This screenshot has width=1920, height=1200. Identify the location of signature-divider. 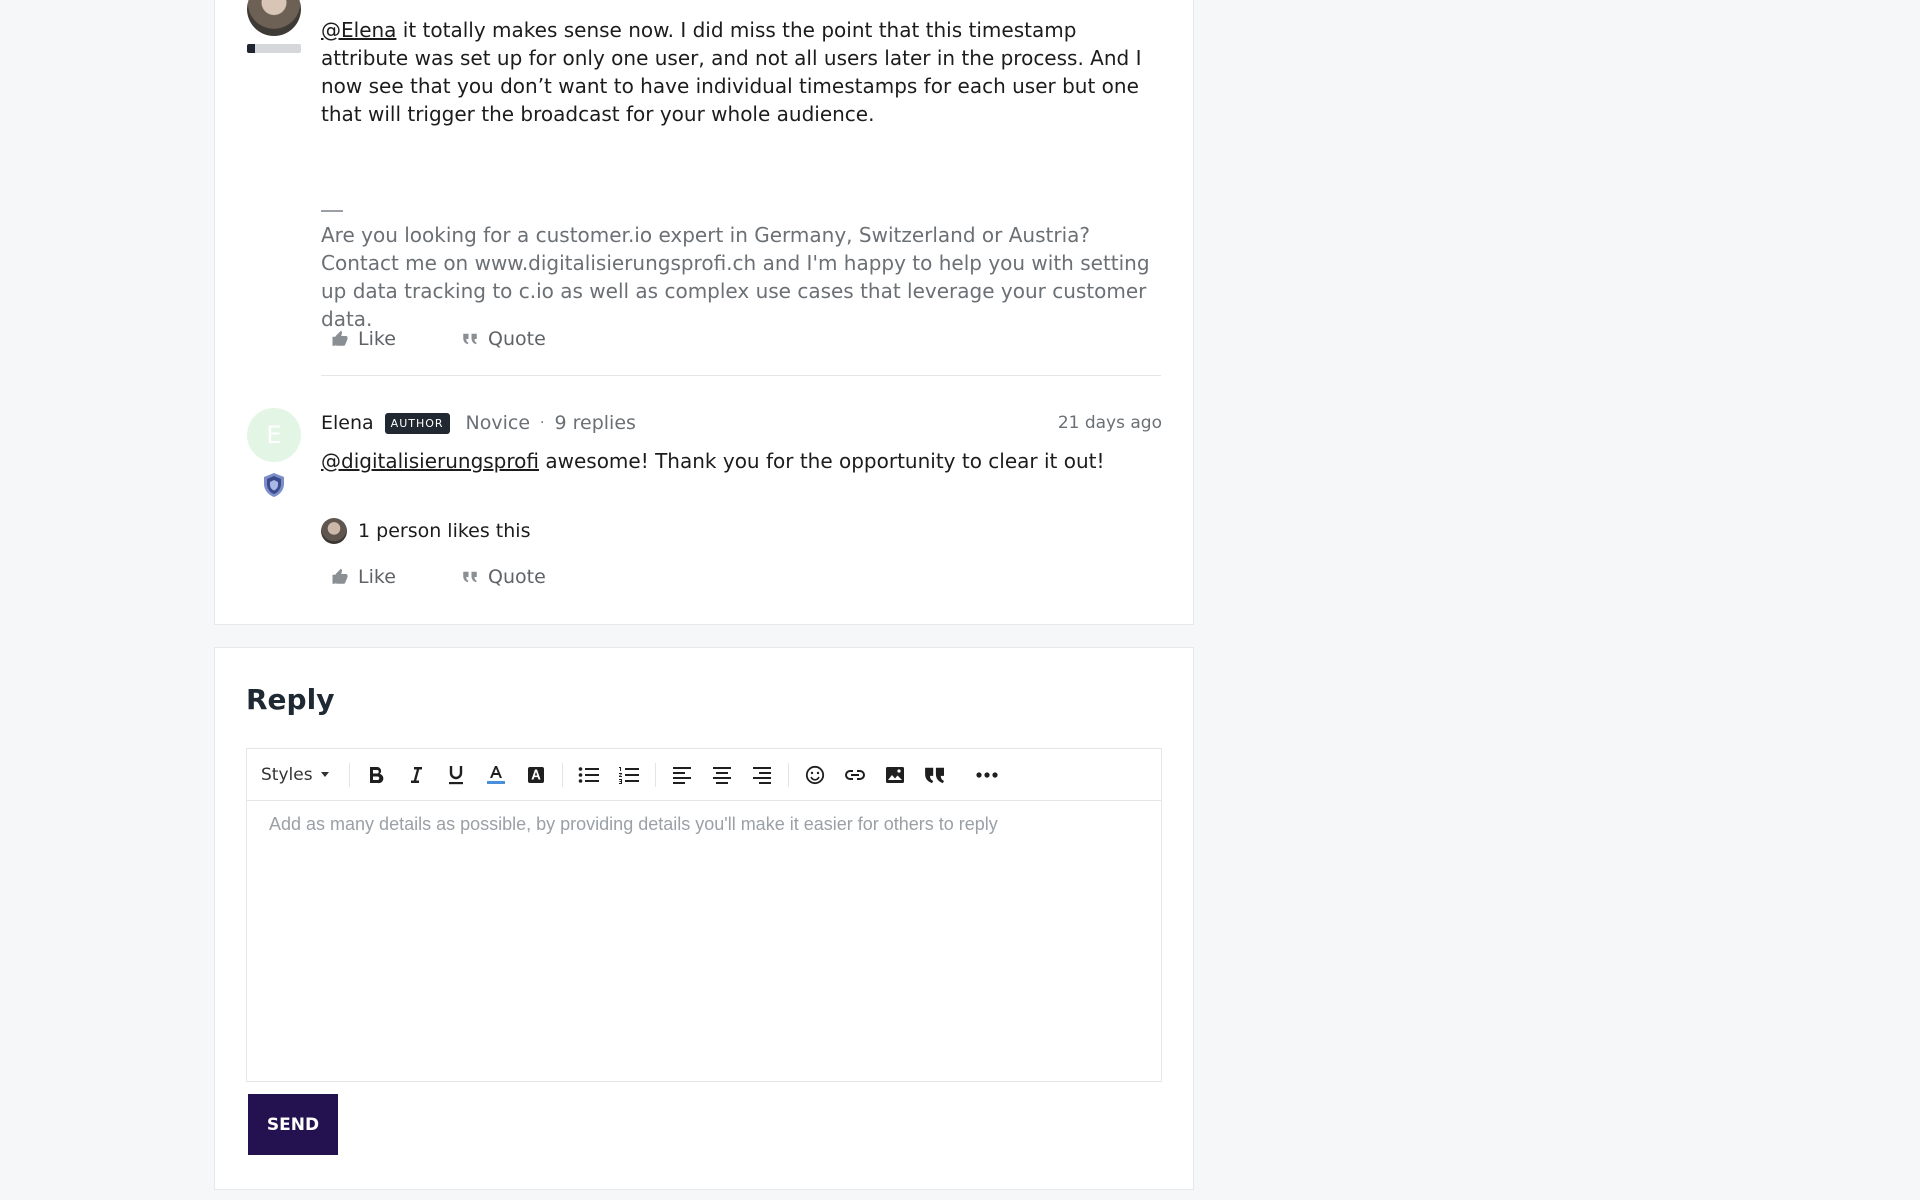
(332, 211).